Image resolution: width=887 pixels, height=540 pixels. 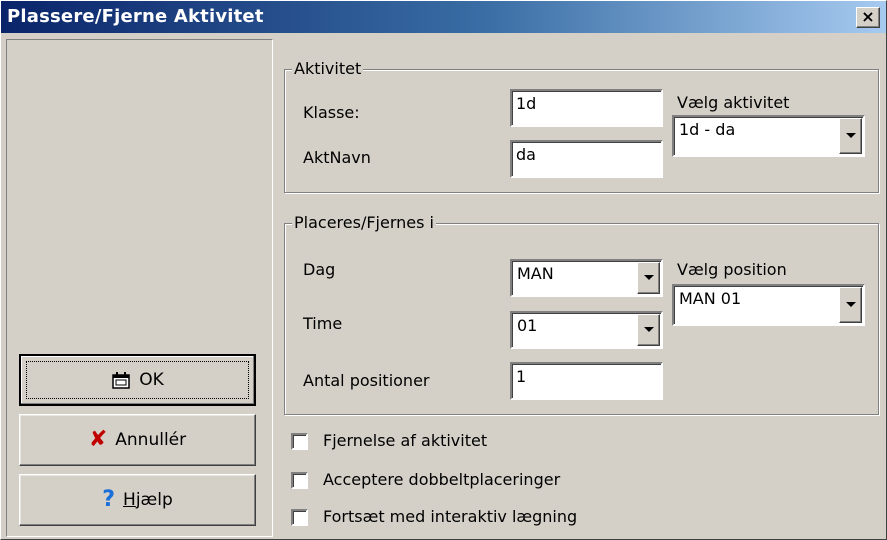 I want to click on dobbelt-label: Acceptere dobbeltplaceringer, so click(x=441, y=479).